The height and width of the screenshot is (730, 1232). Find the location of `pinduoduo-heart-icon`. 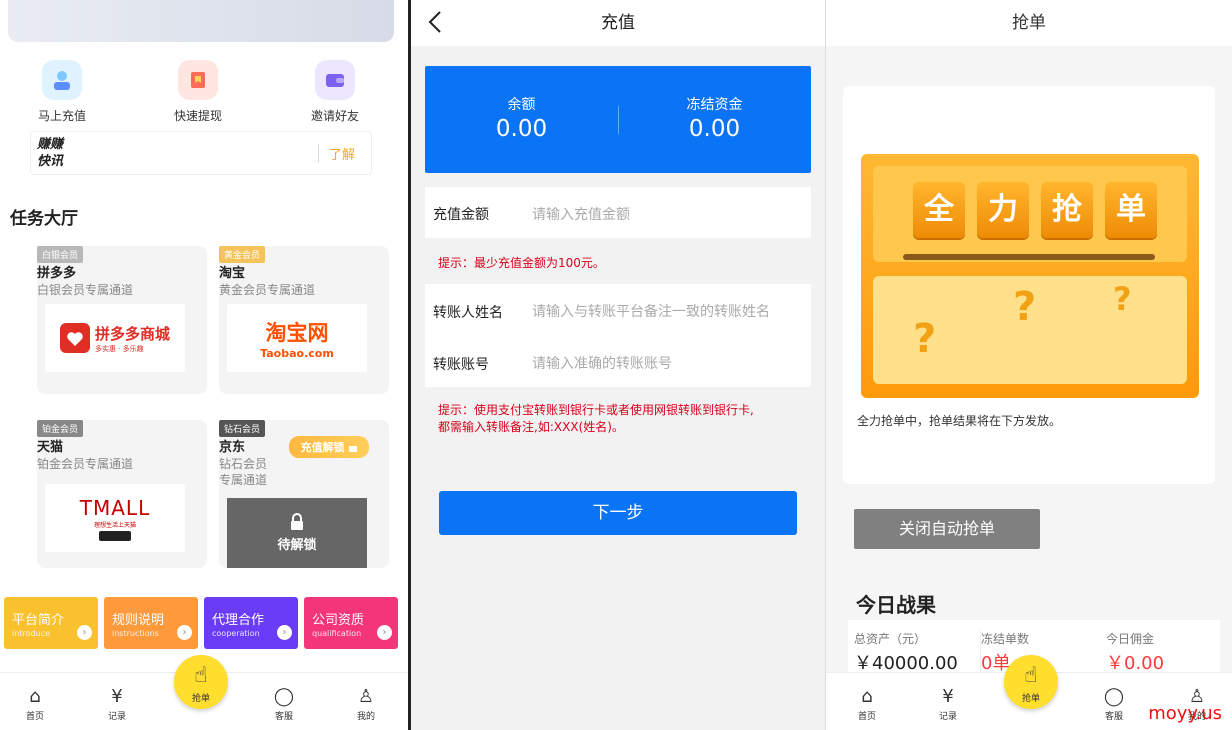

pinduoduo-heart-icon is located at coordinates (74, 338).